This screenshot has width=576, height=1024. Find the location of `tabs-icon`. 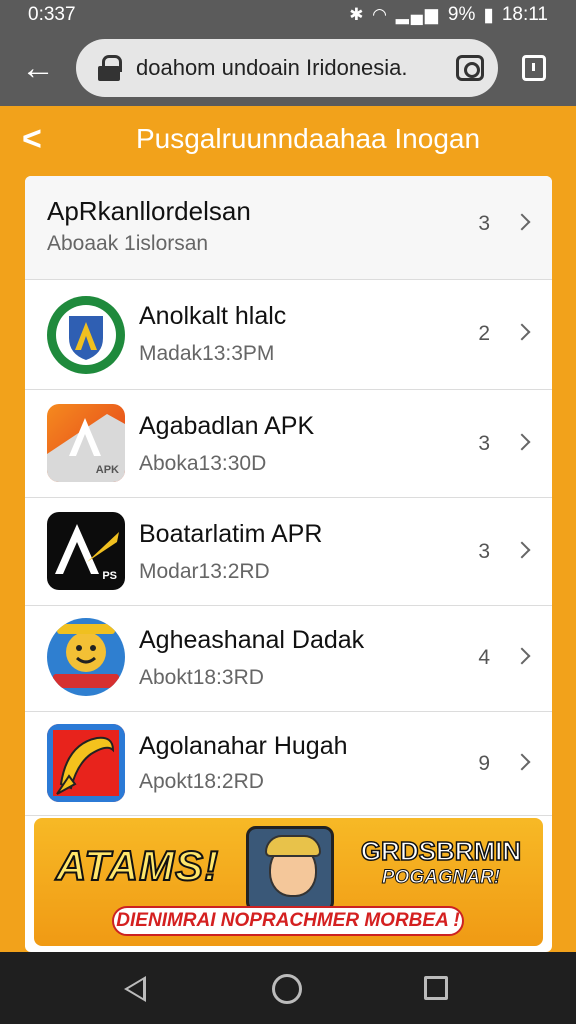

tabs-icon is located at coordinates (534, 68).